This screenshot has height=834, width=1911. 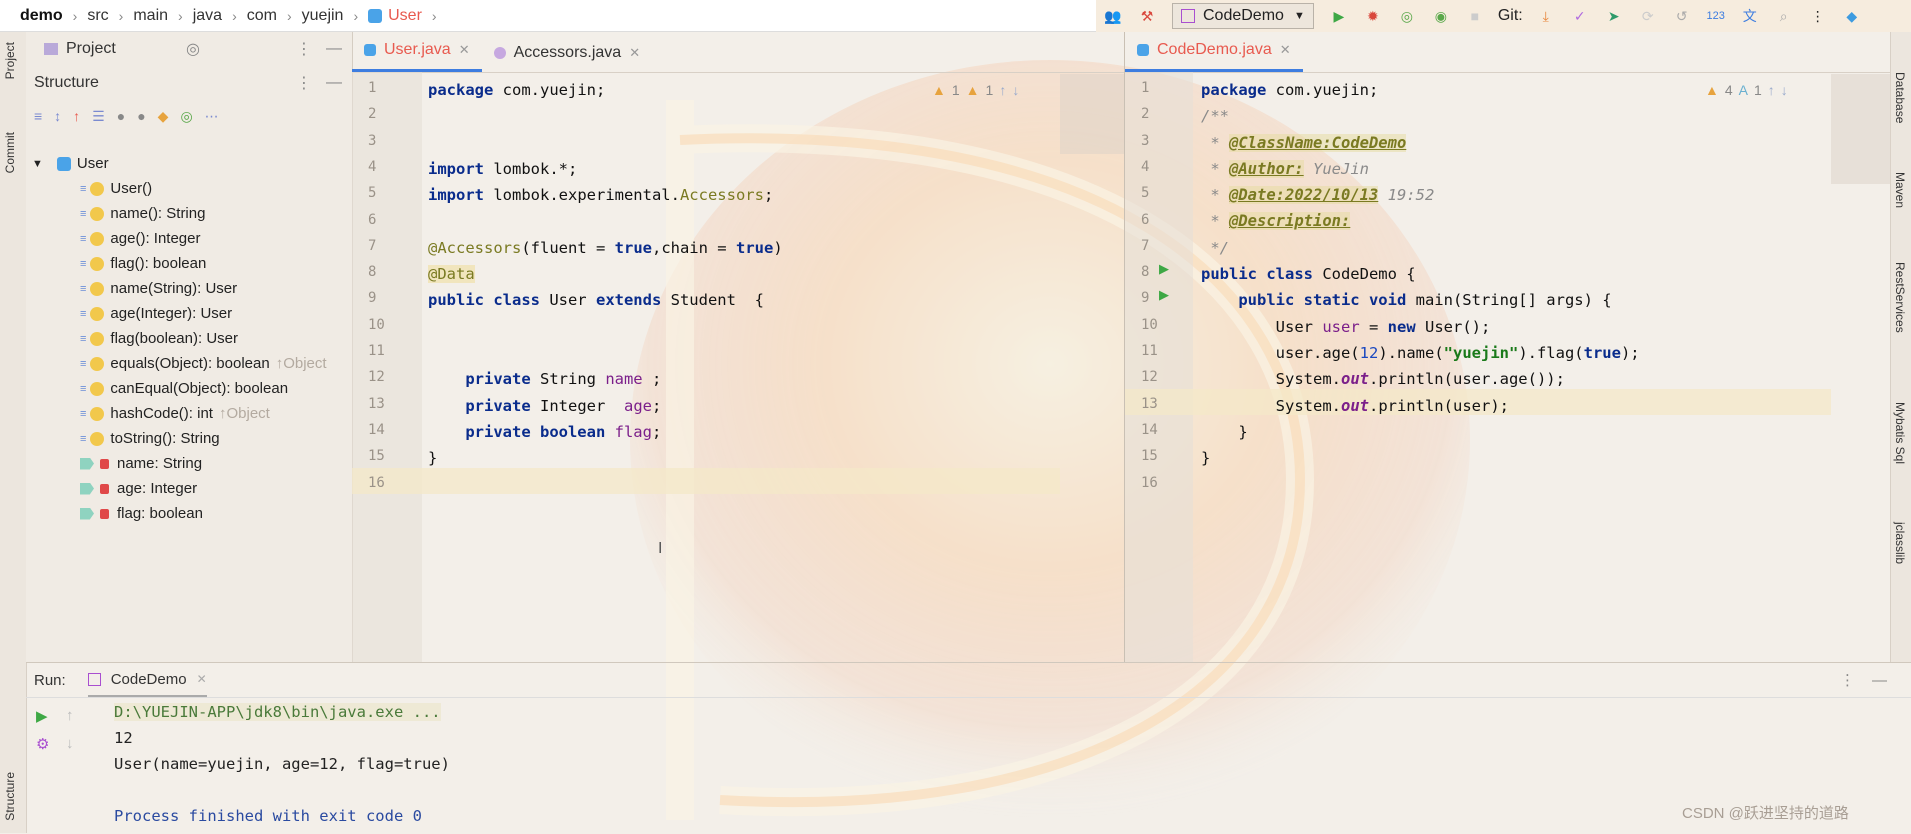 I want to click on run-icon: ▶, so click(x=1339, y=16).